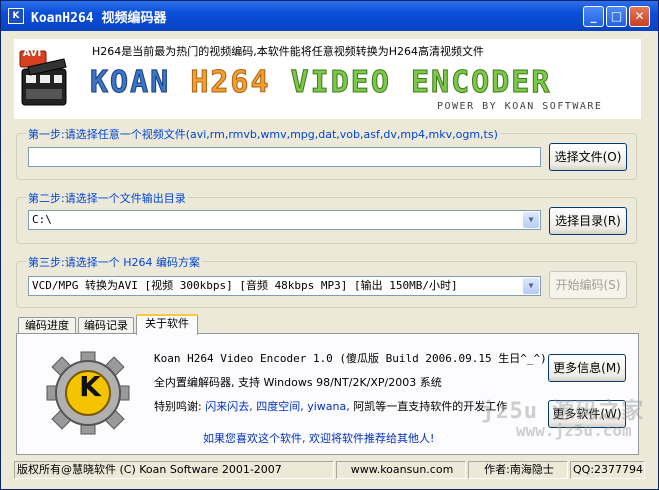 This screenshot has height=490, width=659. What do you see at coordinates (616, 16) in the screenshot?
I see `maximize-button: □` at bounding box center [616, 16].